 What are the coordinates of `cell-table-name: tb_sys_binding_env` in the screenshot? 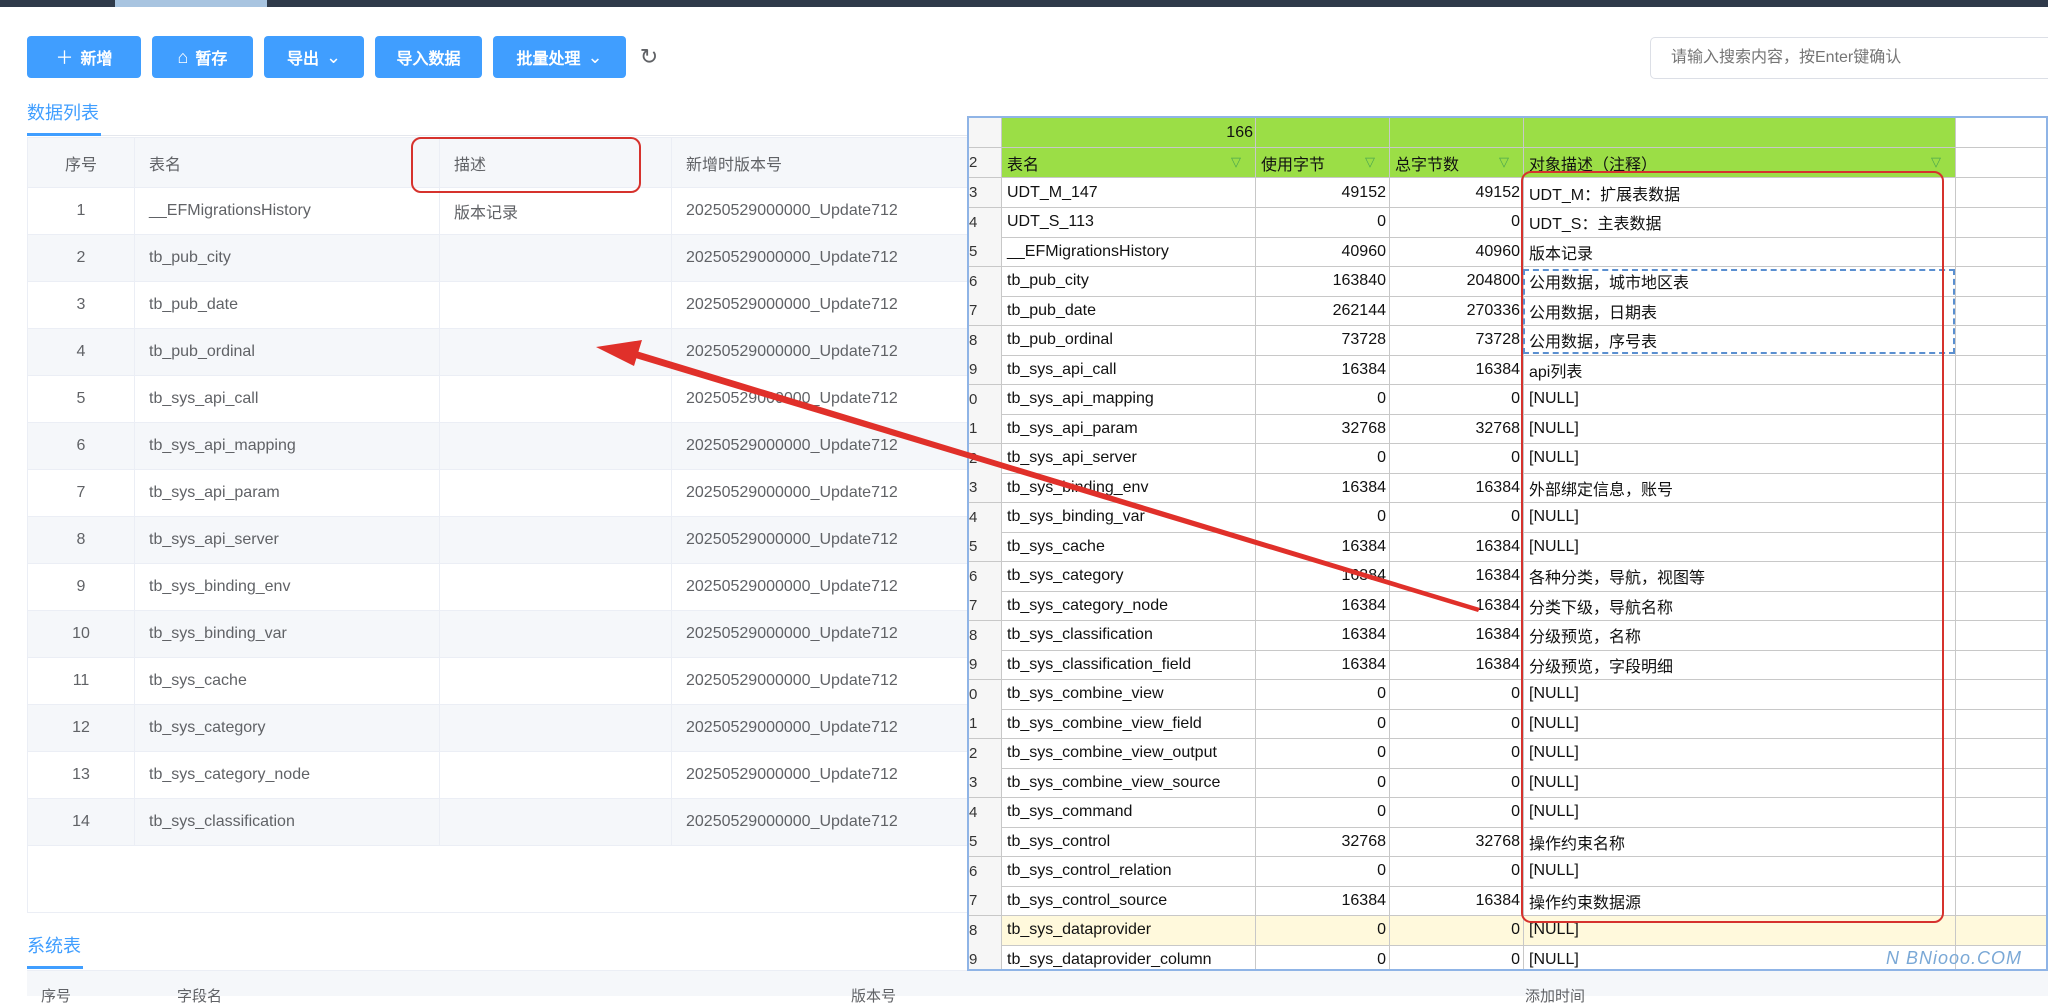 It's located at (1129, 488).